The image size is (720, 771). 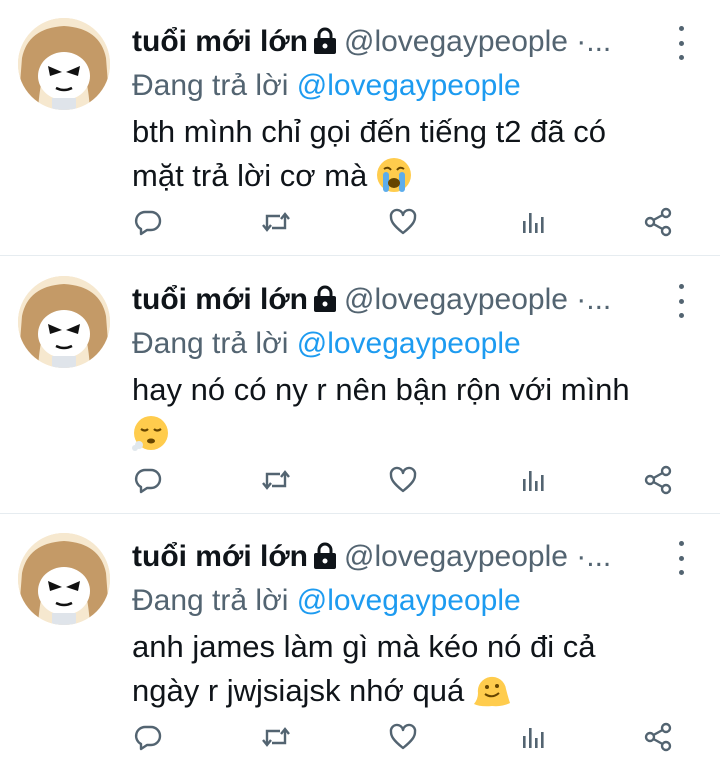 I want to click on tweet-text-line: bth mình chỉ gọi đến tiếng t2 đã có, so click(x=369, y=131).